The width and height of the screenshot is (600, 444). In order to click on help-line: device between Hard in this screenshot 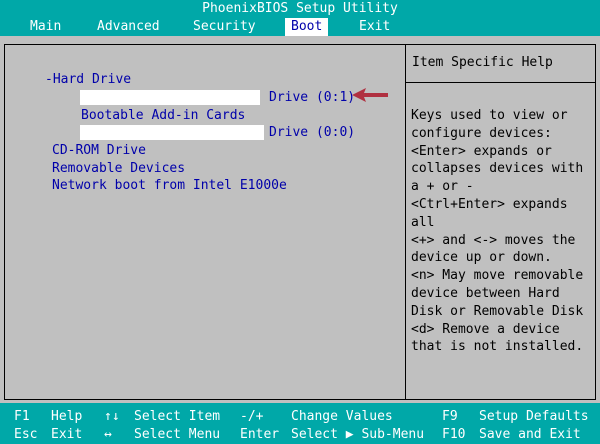, I will do `click(485, 293)`.